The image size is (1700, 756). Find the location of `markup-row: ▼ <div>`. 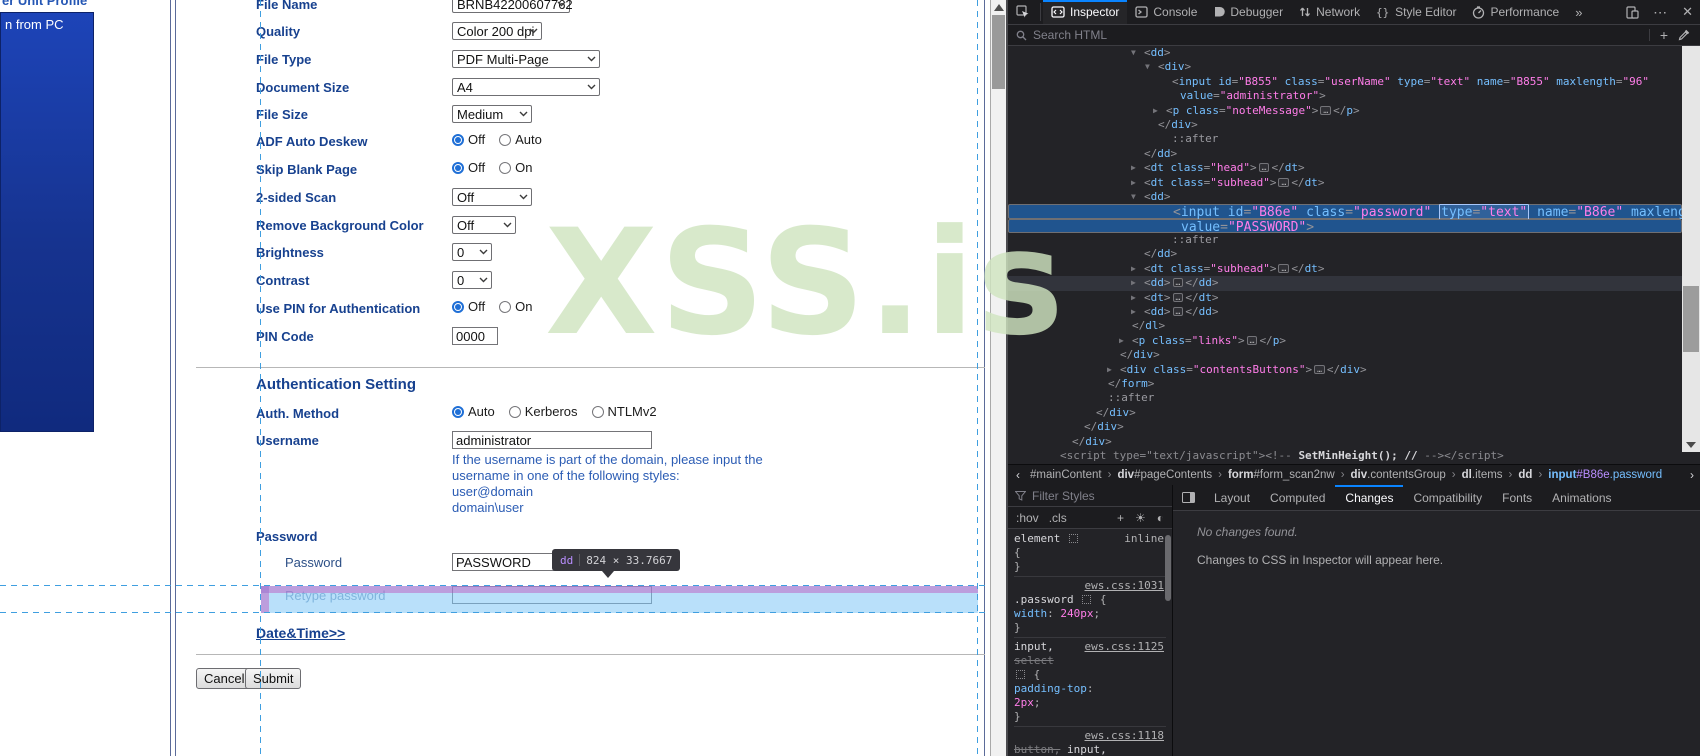

markup-row: ▼ <div> is located at coordinates (1345, 67).